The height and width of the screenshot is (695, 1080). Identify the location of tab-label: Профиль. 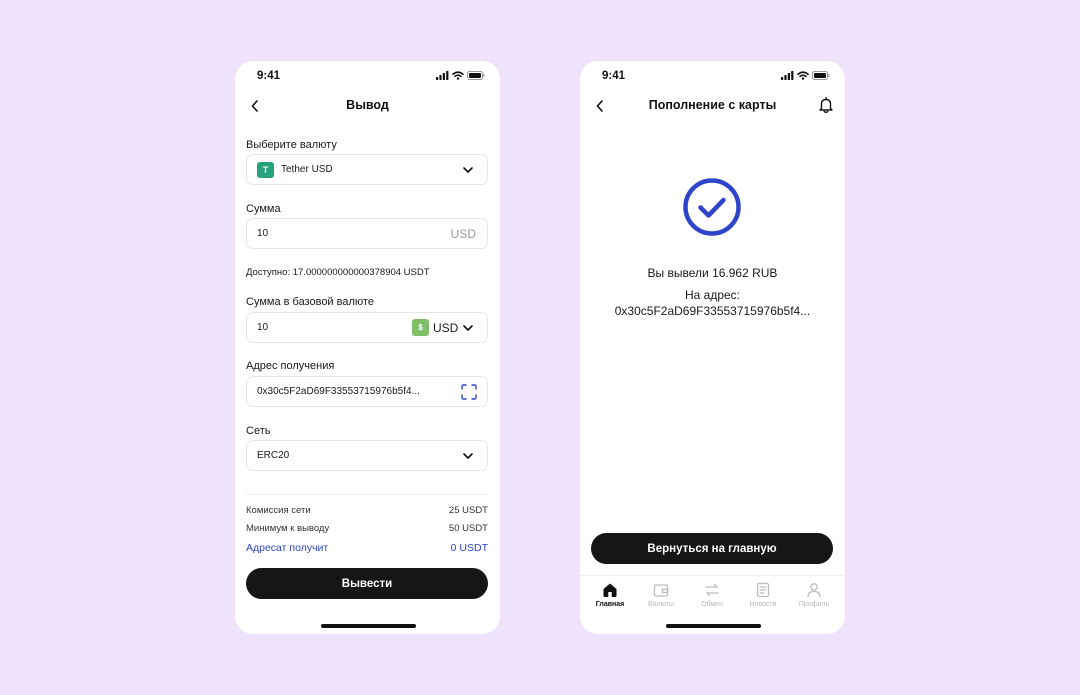
(814, 604).